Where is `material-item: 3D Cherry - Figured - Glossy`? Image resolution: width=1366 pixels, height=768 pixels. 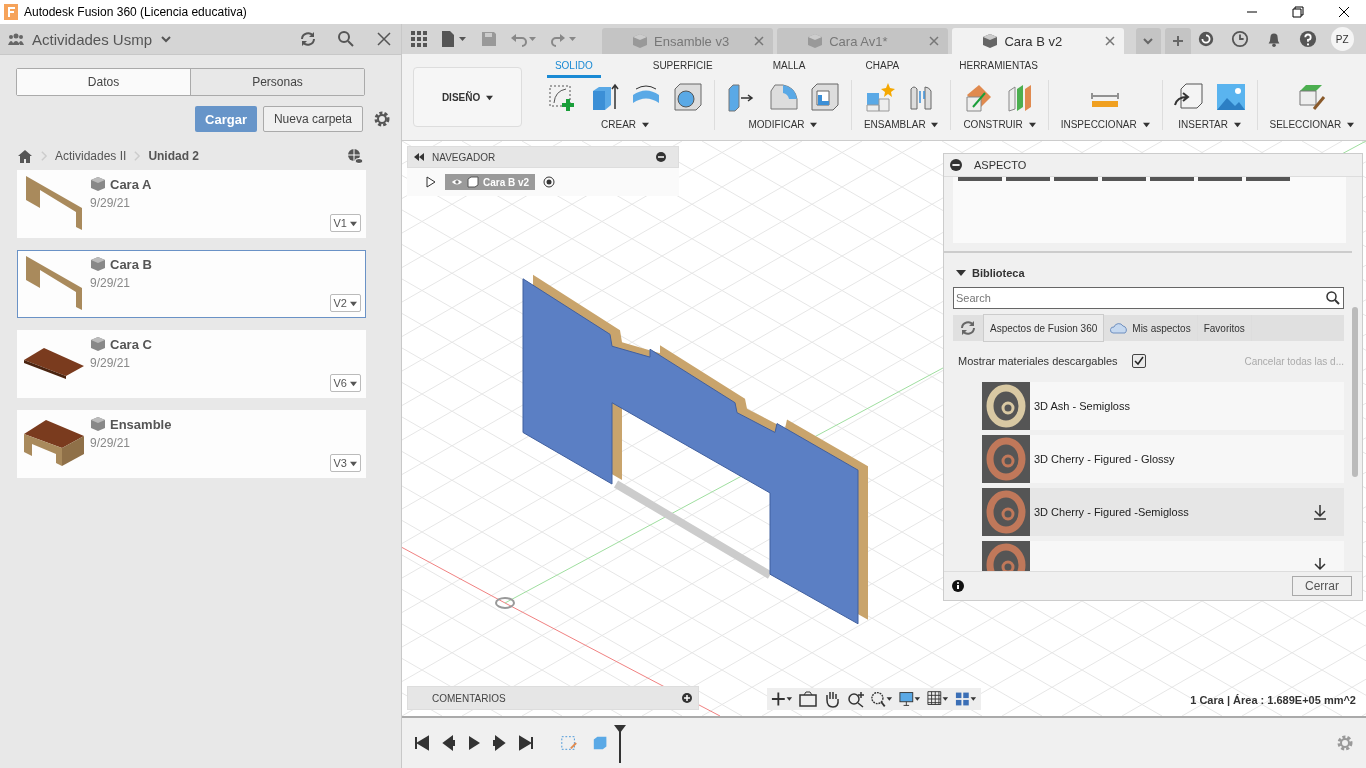
material-item: 3D Cherry - Figured - Glossy is located at coordinates (1163, 459).